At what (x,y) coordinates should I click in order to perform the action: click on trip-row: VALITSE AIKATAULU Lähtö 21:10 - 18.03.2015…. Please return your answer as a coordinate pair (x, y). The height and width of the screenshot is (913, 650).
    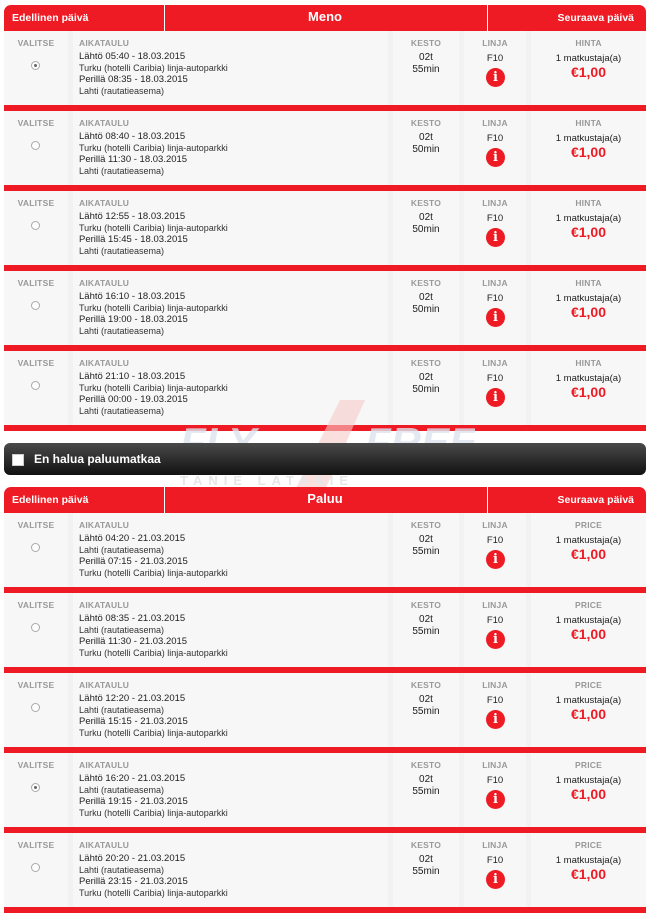
    Looking at the image, I should click on (325, 391).